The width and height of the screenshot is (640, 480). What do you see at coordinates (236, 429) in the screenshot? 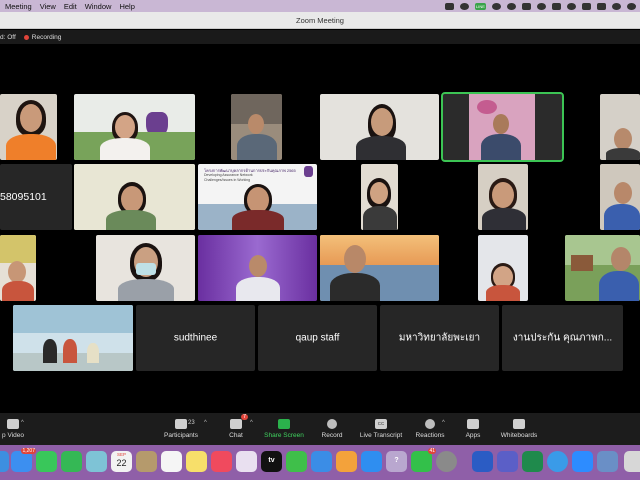
I see `chat-button: 7 Chat` at bounding box center [236, 429].